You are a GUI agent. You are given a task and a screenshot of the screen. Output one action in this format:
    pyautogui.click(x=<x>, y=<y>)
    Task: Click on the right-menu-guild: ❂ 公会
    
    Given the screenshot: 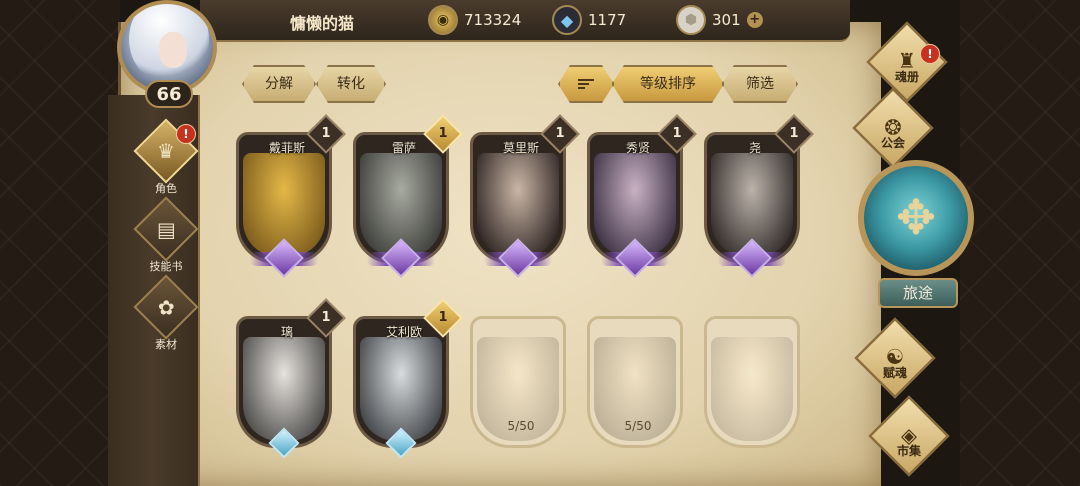 What is the action you would take?
    pyautogui.click(x=893, y=128)
    